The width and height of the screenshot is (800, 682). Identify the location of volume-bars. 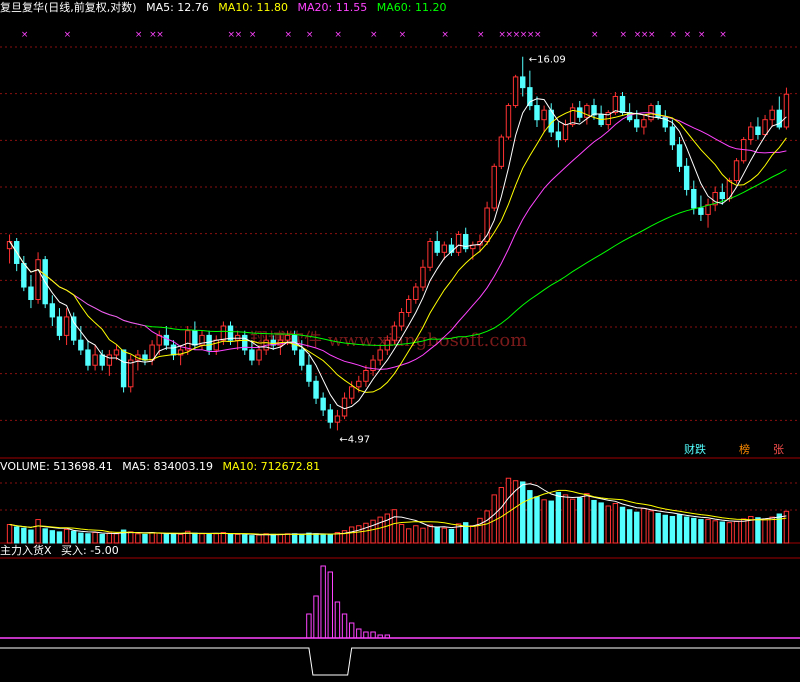
(398, 510).